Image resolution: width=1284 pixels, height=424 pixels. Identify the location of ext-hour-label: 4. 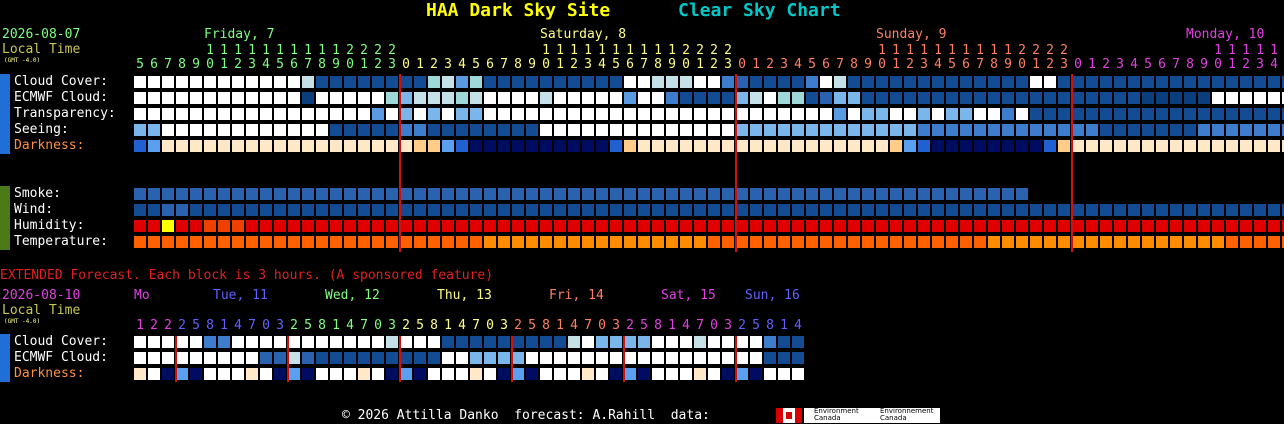
(350, 325).